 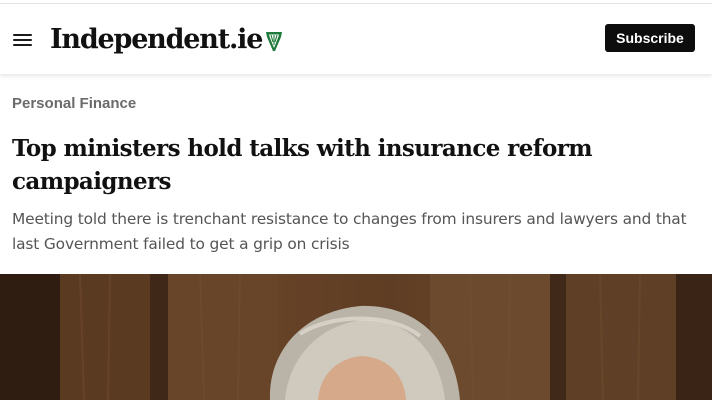 I want to click on harp-icon, so click(x=274, y=41).